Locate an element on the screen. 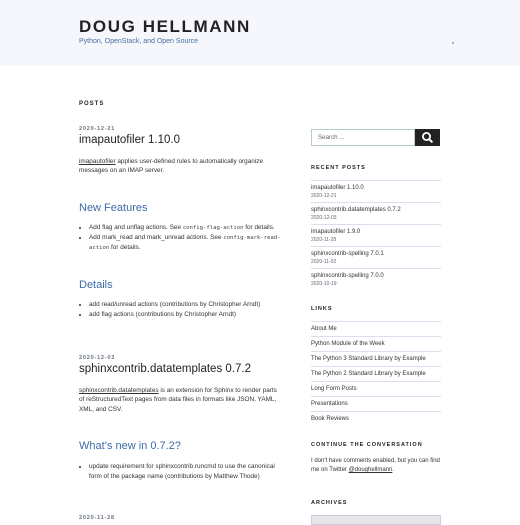  link-item: The Python 3 Standard Library by Example is located at coordinates (376, 358).